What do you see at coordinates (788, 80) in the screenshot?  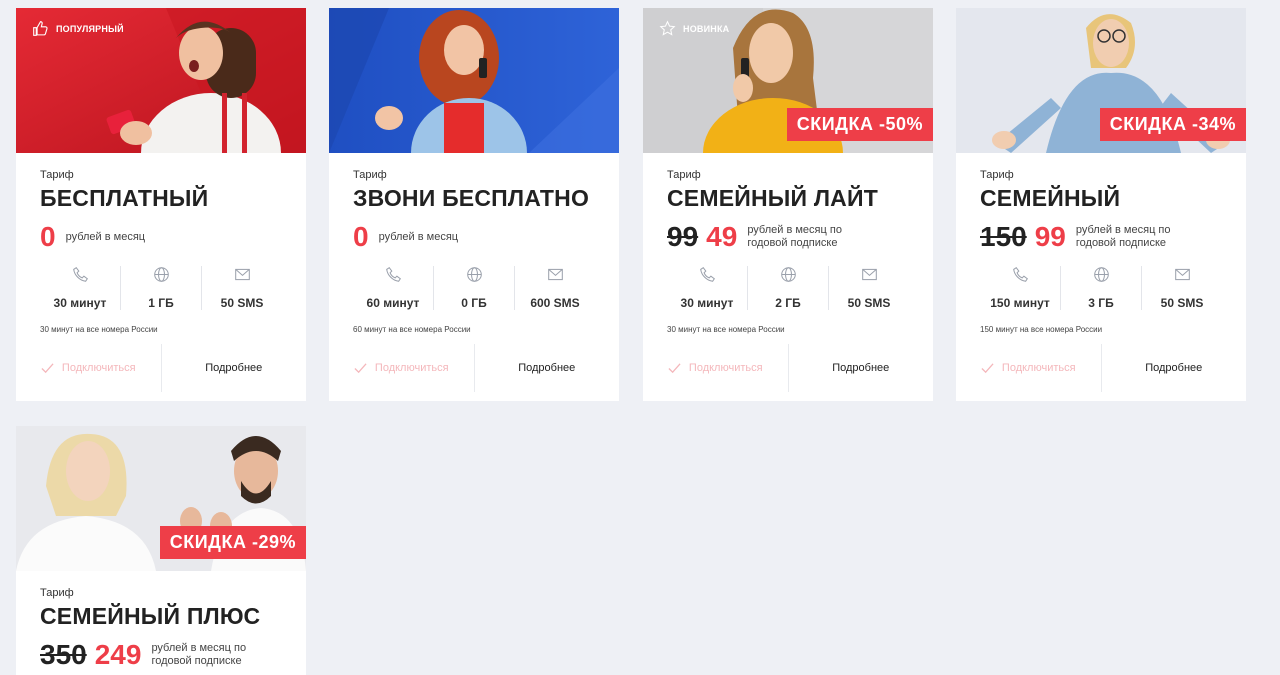 I see `tariff-photo: новинка СКИДКА -50%` at bounding box center [788, 80].